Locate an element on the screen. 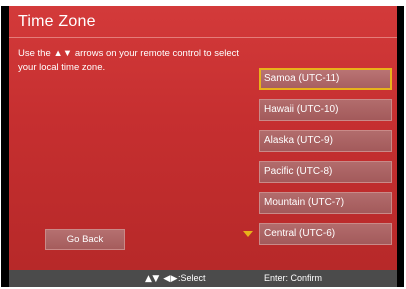 The height and width of the screenshot is (289, 406). time-zone-option-alaska: Alaska (UTC-9) is located at coordinates (325, 141).